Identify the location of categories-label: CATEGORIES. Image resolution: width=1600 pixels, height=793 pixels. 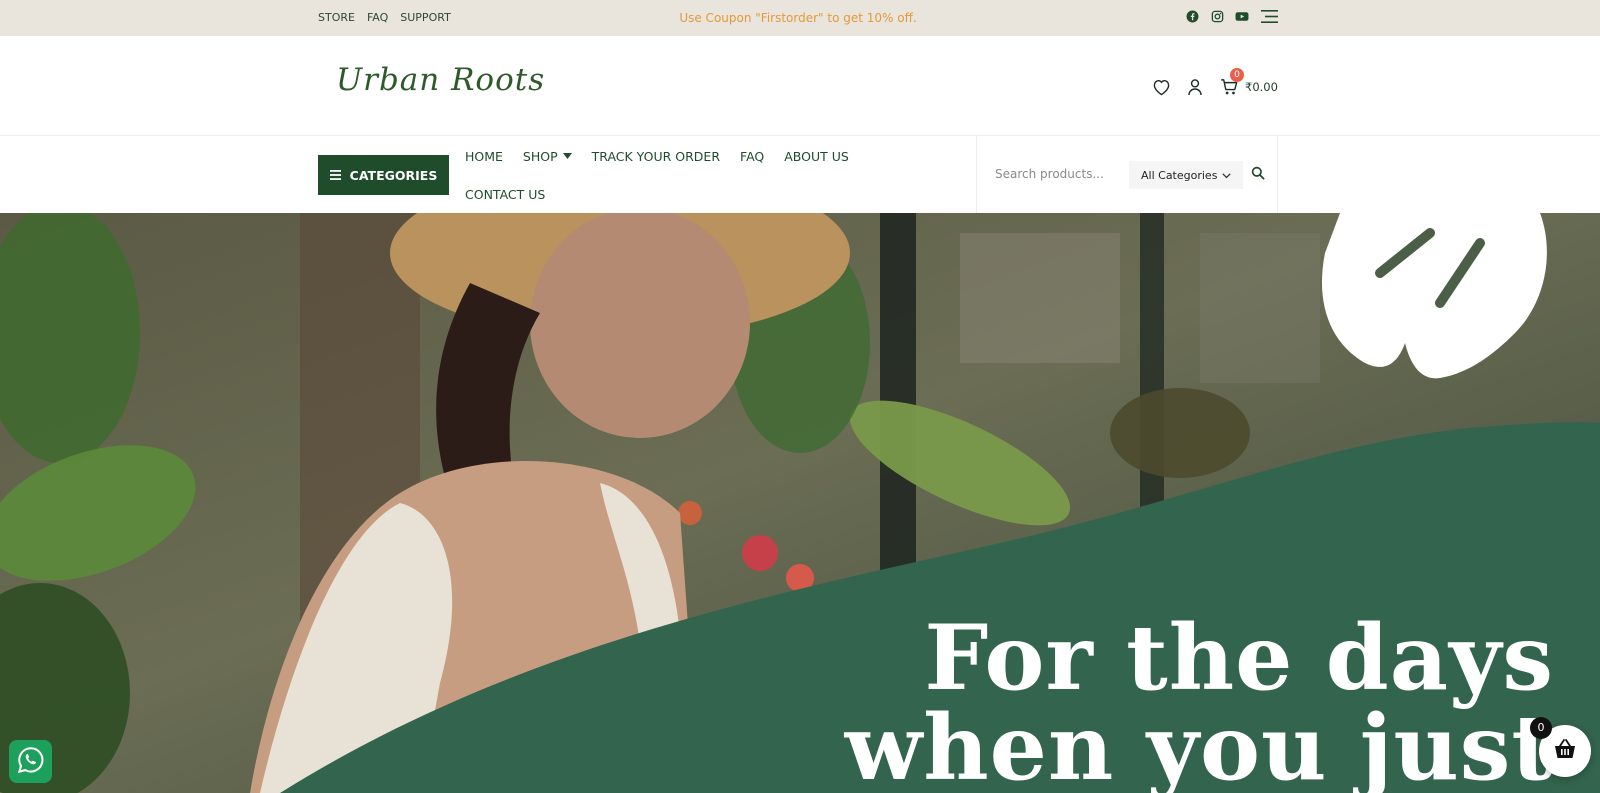
(393, 175).